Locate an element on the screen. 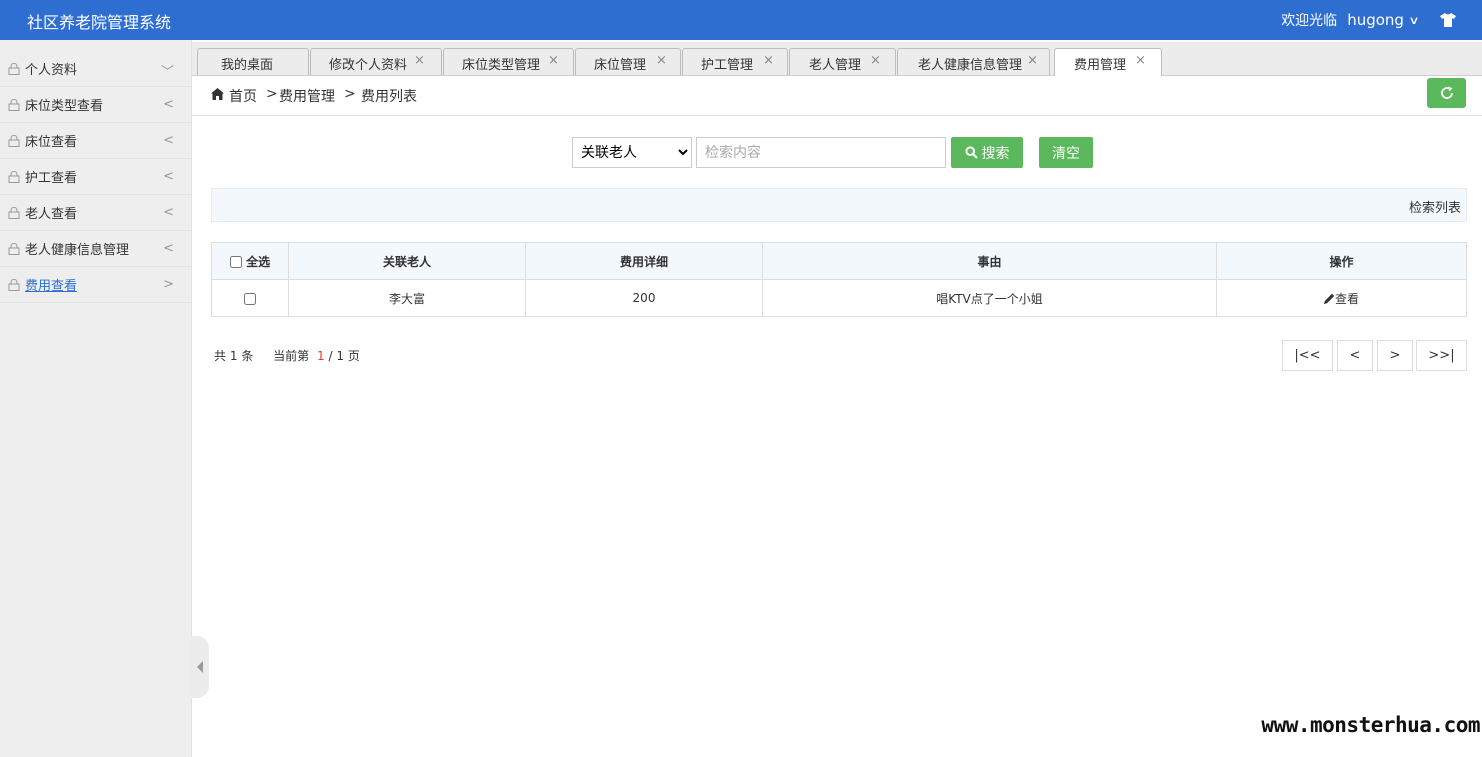  clear-button-label: 清空 is located at coordinates (1066, 153).